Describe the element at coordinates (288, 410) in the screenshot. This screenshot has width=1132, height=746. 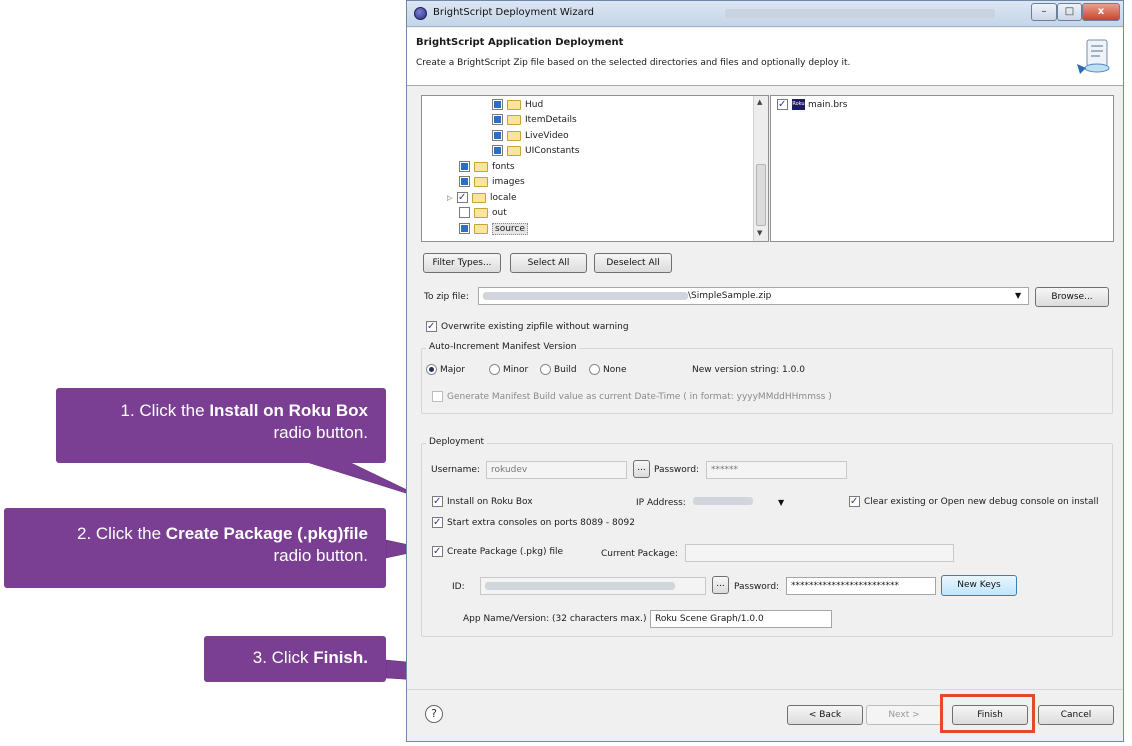
I see `callout-1-bold: Install on Roku Box` at that location.